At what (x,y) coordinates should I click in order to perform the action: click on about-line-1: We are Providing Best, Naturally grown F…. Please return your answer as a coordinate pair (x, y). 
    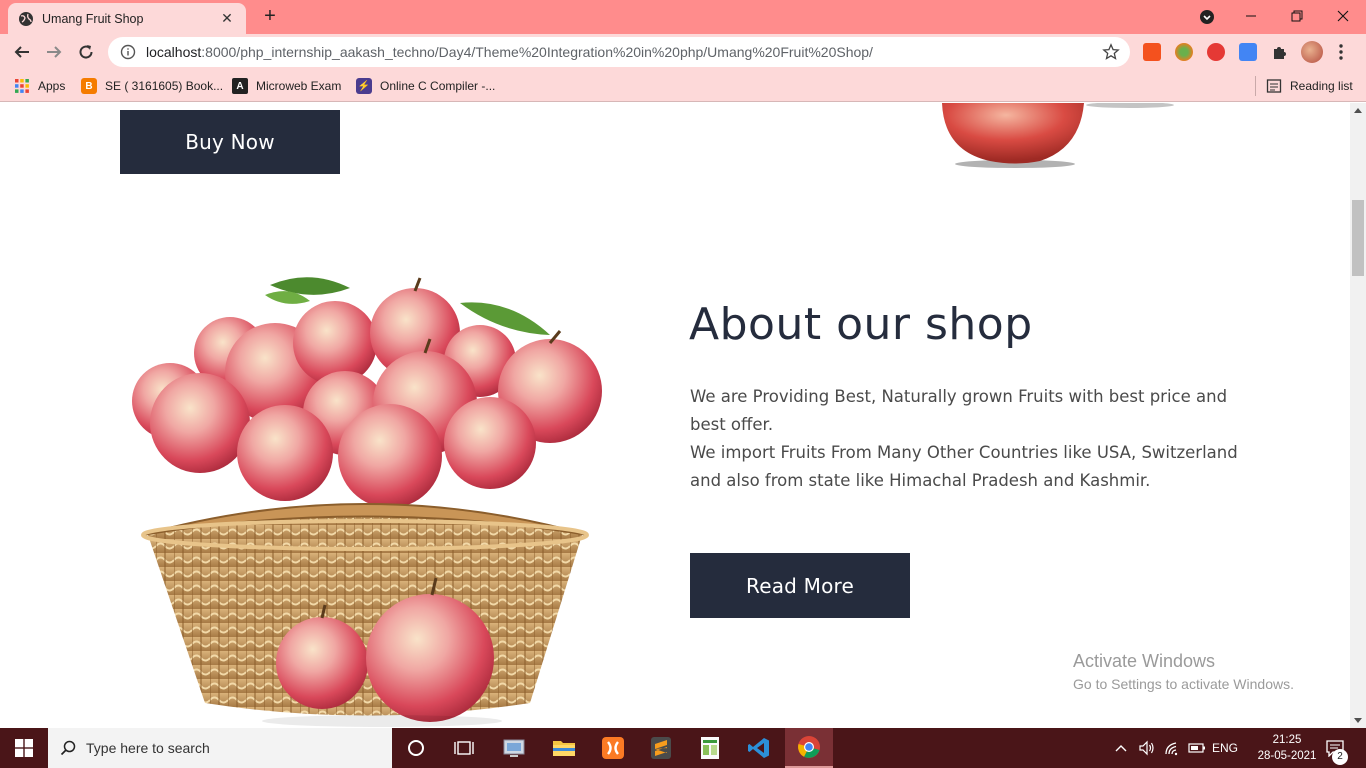
    Looking at the image, I should click on (959, 410).